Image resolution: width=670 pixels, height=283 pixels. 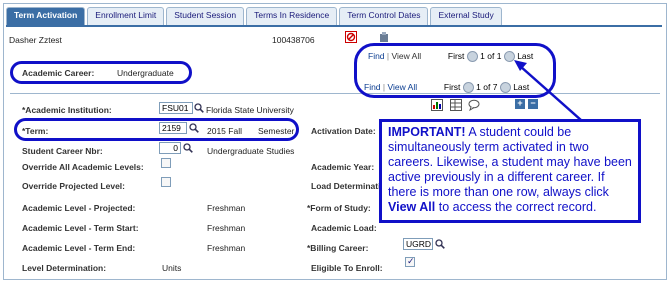 What do you see at coordinates (516, 207) in the screenshot?
I see `callout-text-end: to access the correct record.` at bounding box center [516, 207].